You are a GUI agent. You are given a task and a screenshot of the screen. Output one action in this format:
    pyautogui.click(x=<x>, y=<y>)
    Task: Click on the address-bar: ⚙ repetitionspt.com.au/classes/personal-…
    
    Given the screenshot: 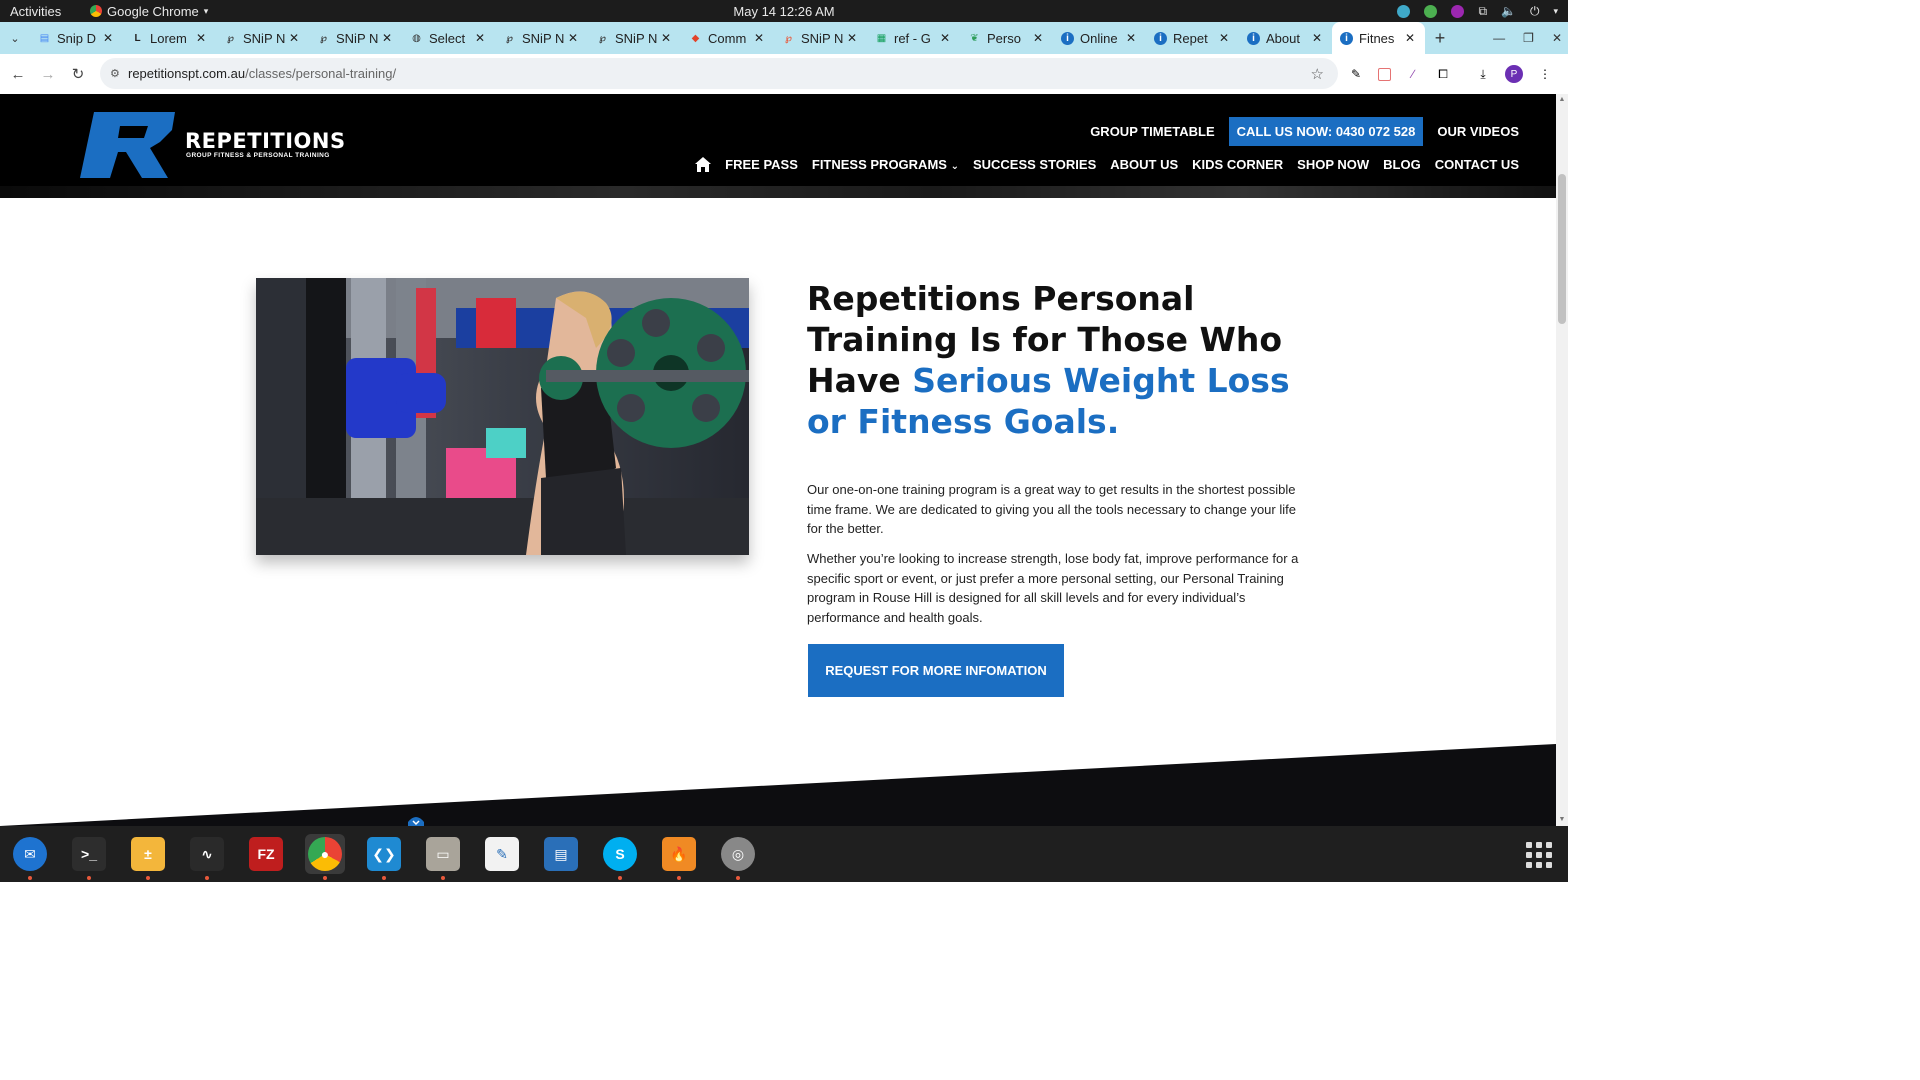 What is the action you would take?
    pyautogui.click(x=719, y=73)
    